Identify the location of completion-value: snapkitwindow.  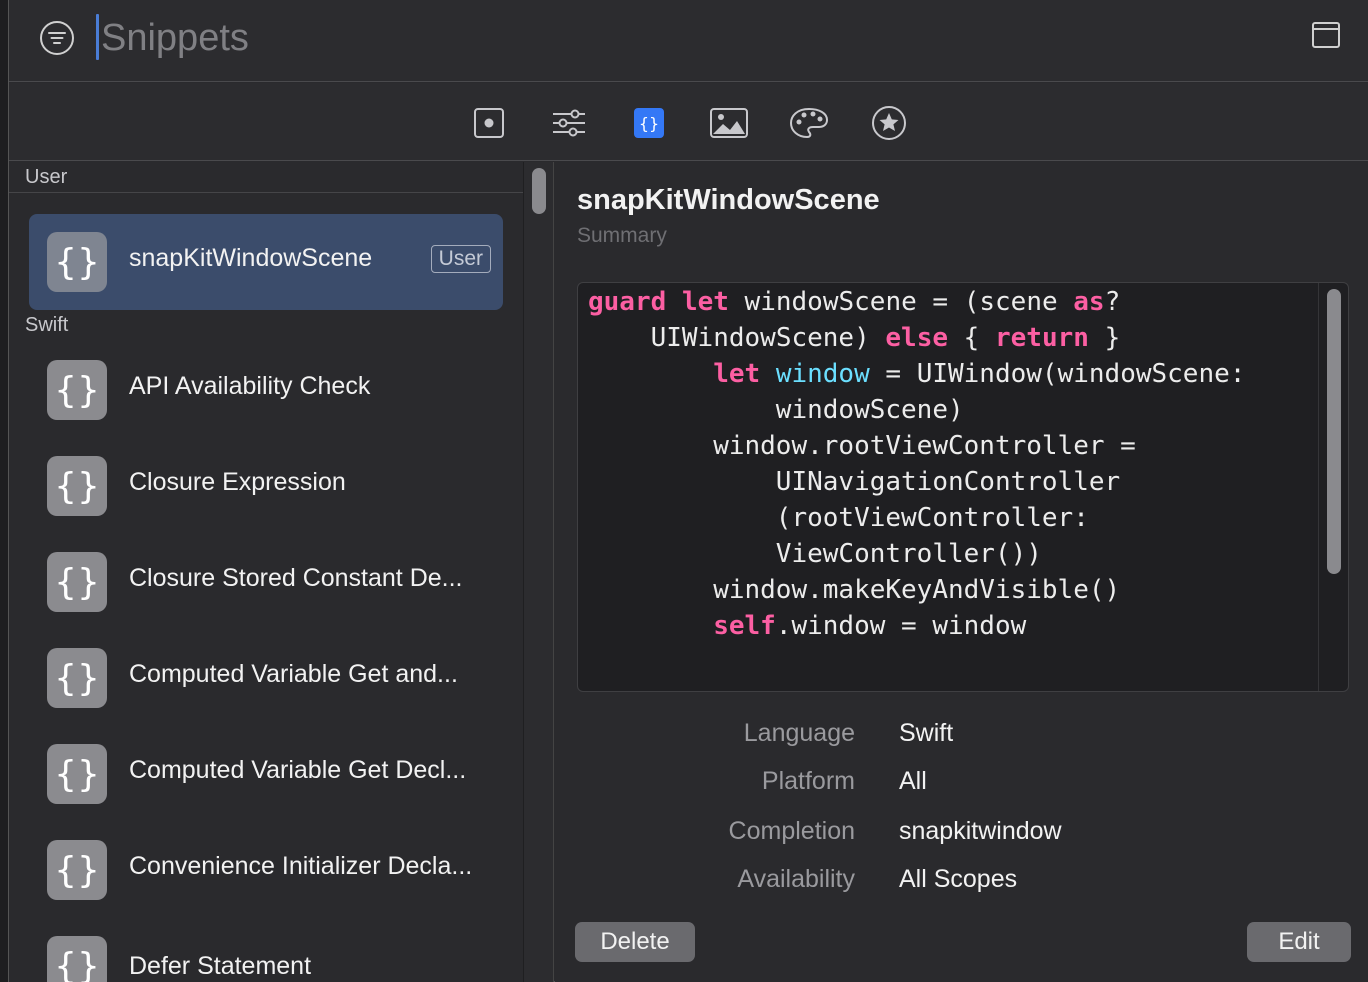
(980, 831).